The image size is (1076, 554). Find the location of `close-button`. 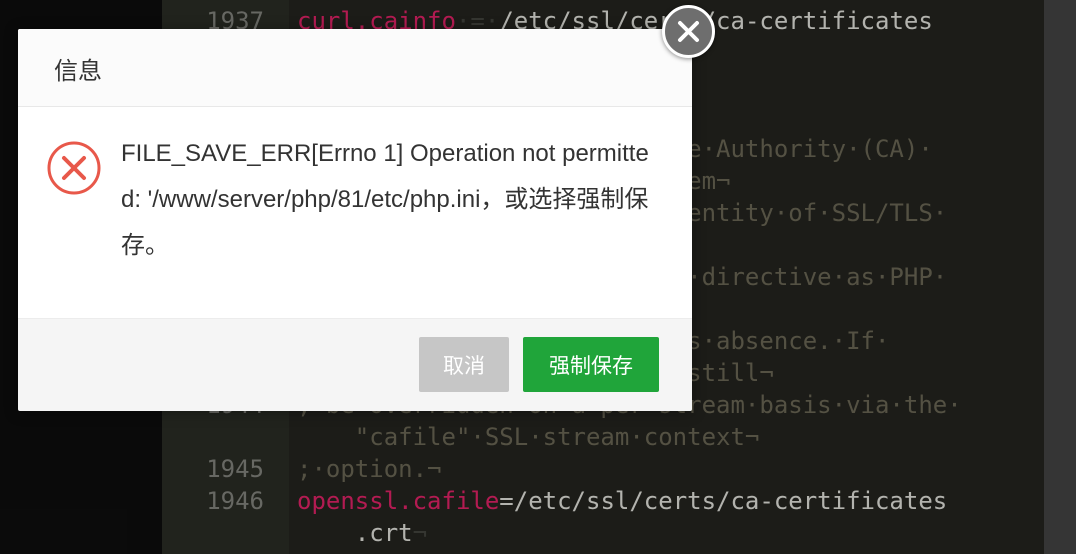

close-button is located at coordinates (688, 31).